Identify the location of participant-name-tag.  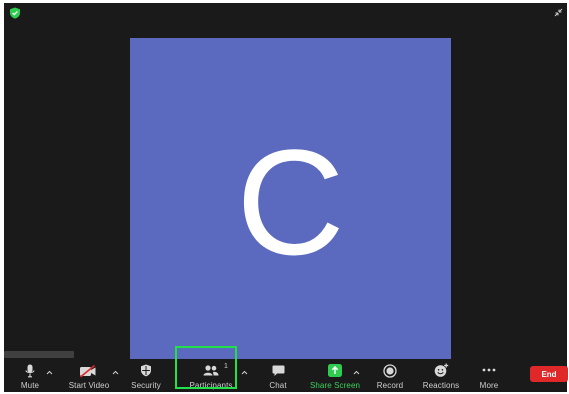
(39, 354).